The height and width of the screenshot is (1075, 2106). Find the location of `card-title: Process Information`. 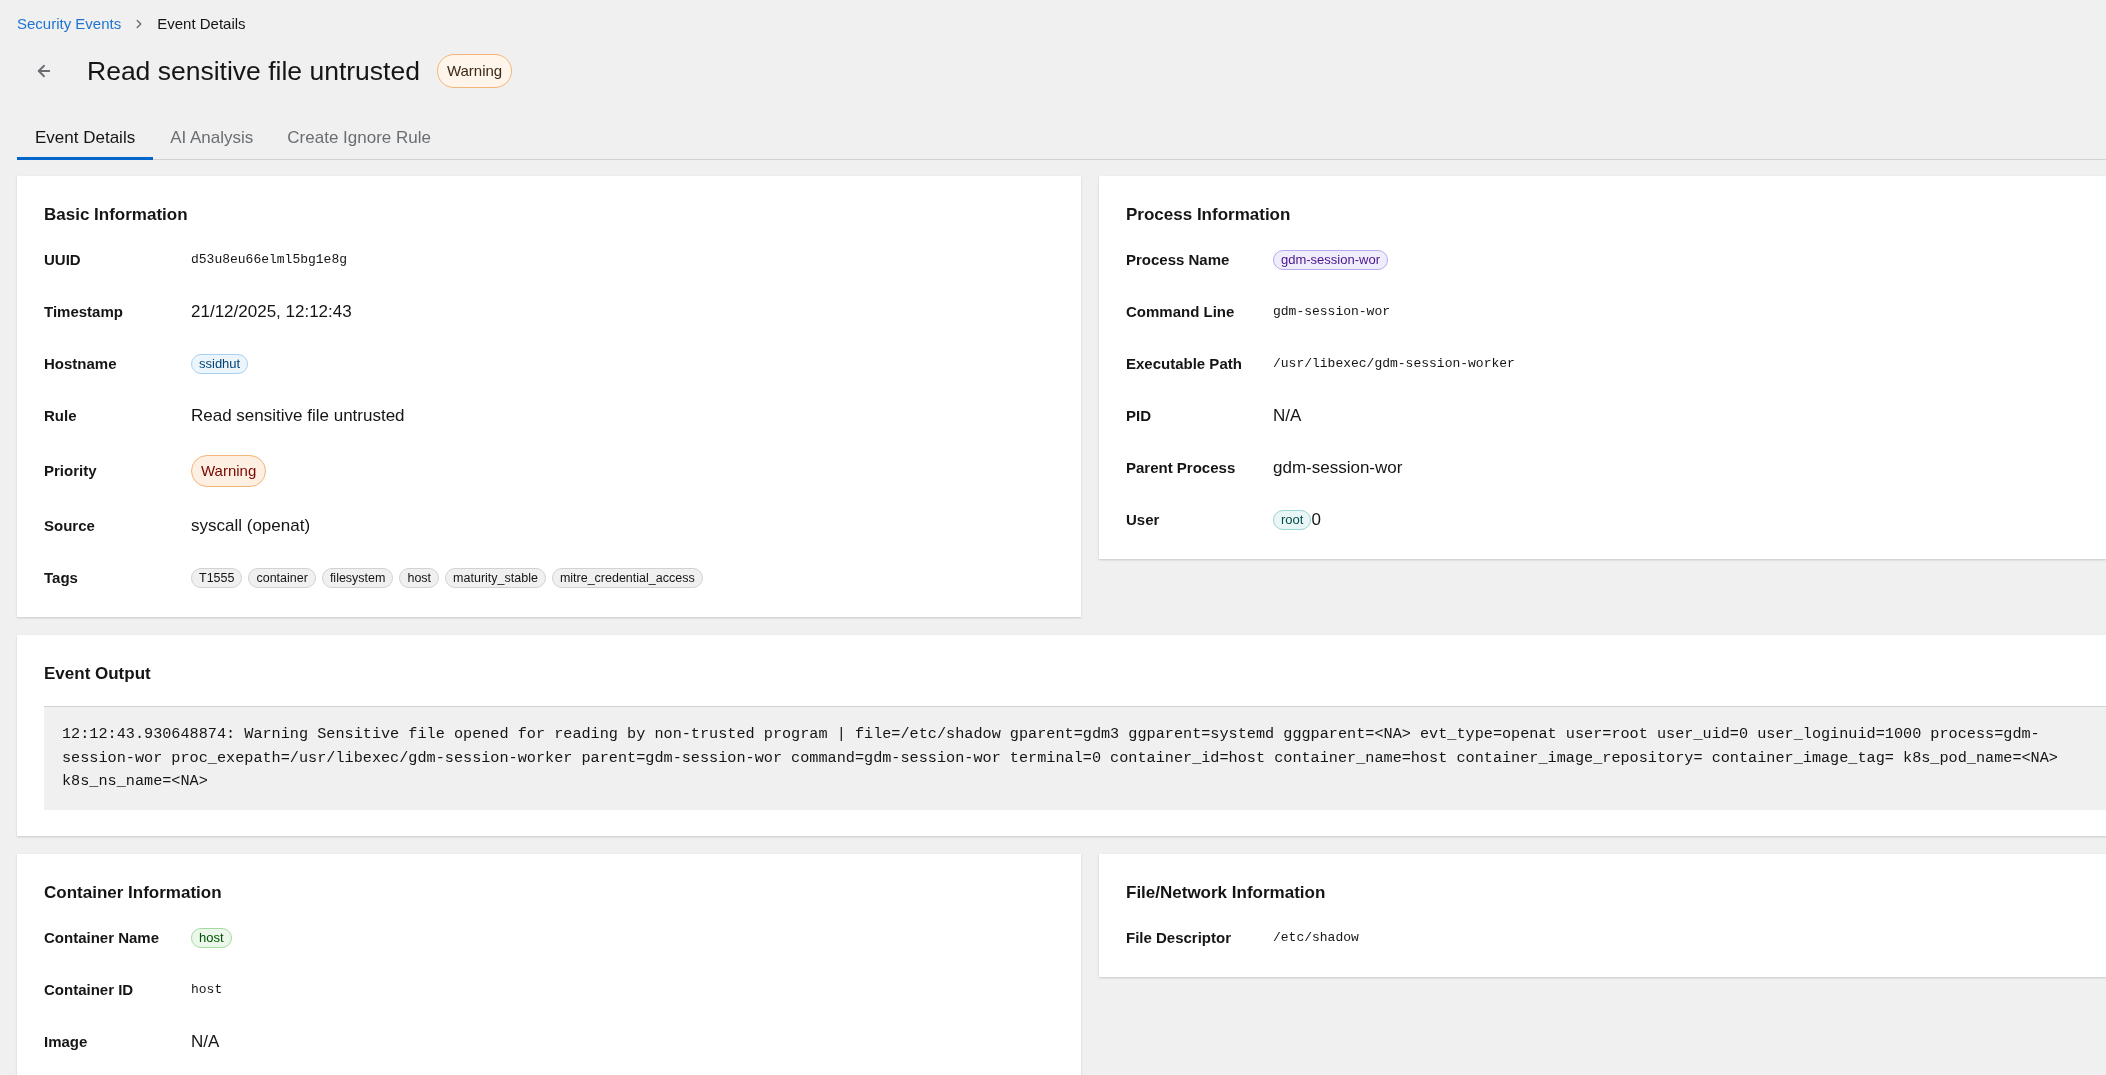

card-title: Process Information is located at coordinates (1209, 215).